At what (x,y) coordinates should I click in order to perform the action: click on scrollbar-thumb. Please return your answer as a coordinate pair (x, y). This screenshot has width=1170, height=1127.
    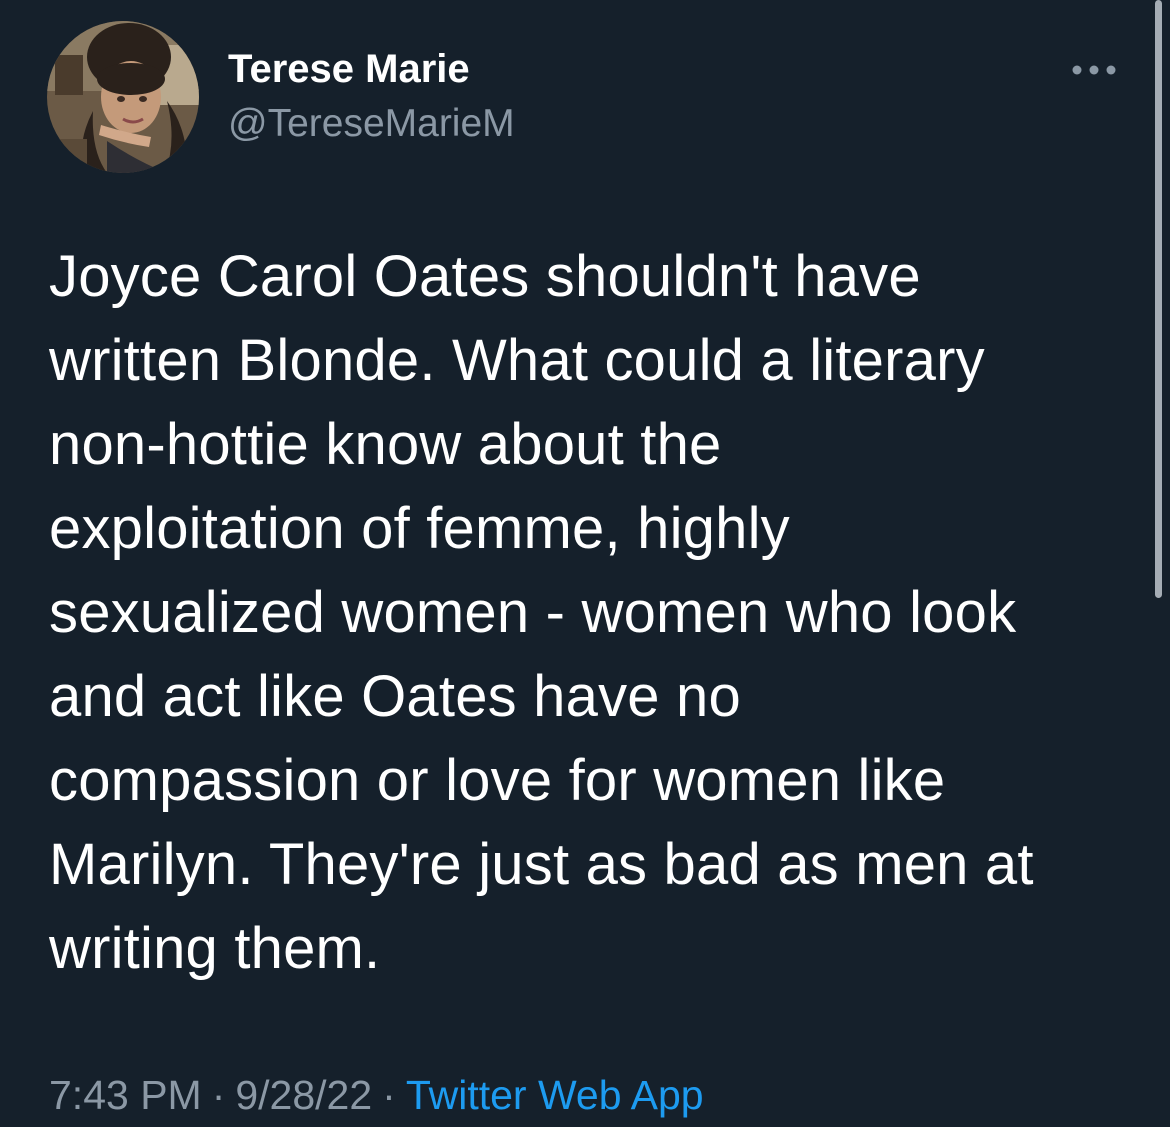
    Looking at the image, I should click on (1158, 299).